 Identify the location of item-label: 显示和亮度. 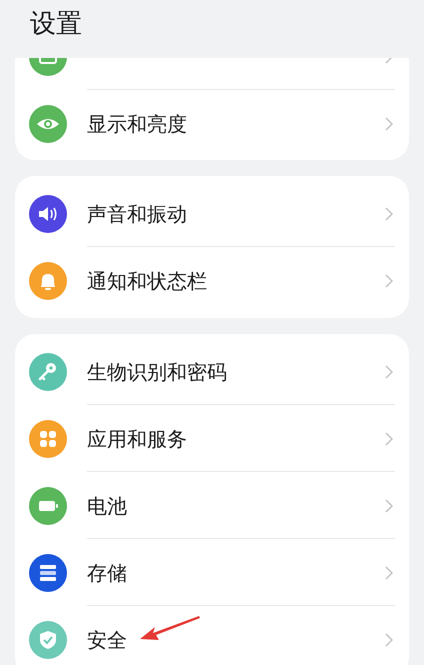
(137, 124).